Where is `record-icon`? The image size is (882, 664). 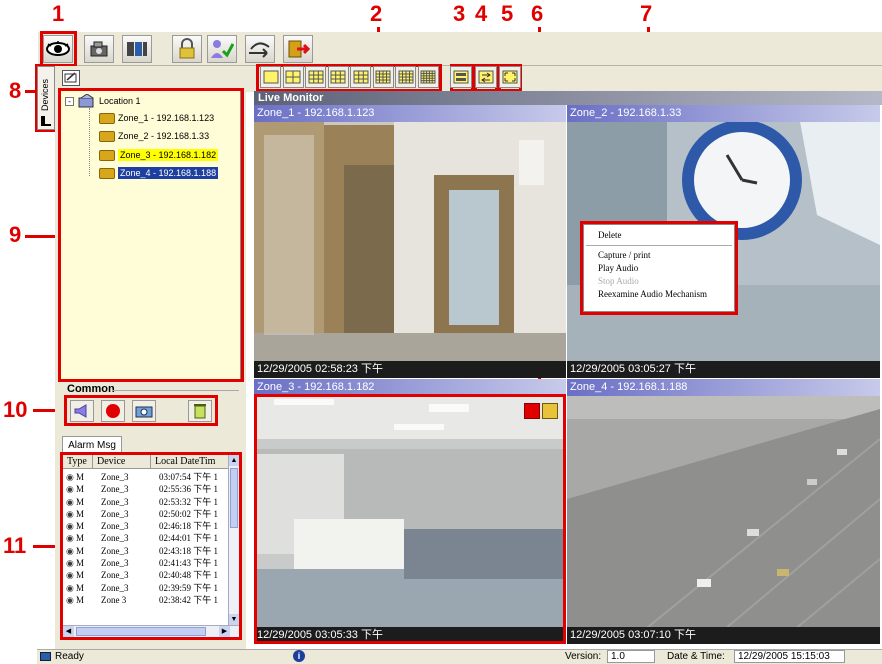 record-icon is located at coordinates (113, 411).